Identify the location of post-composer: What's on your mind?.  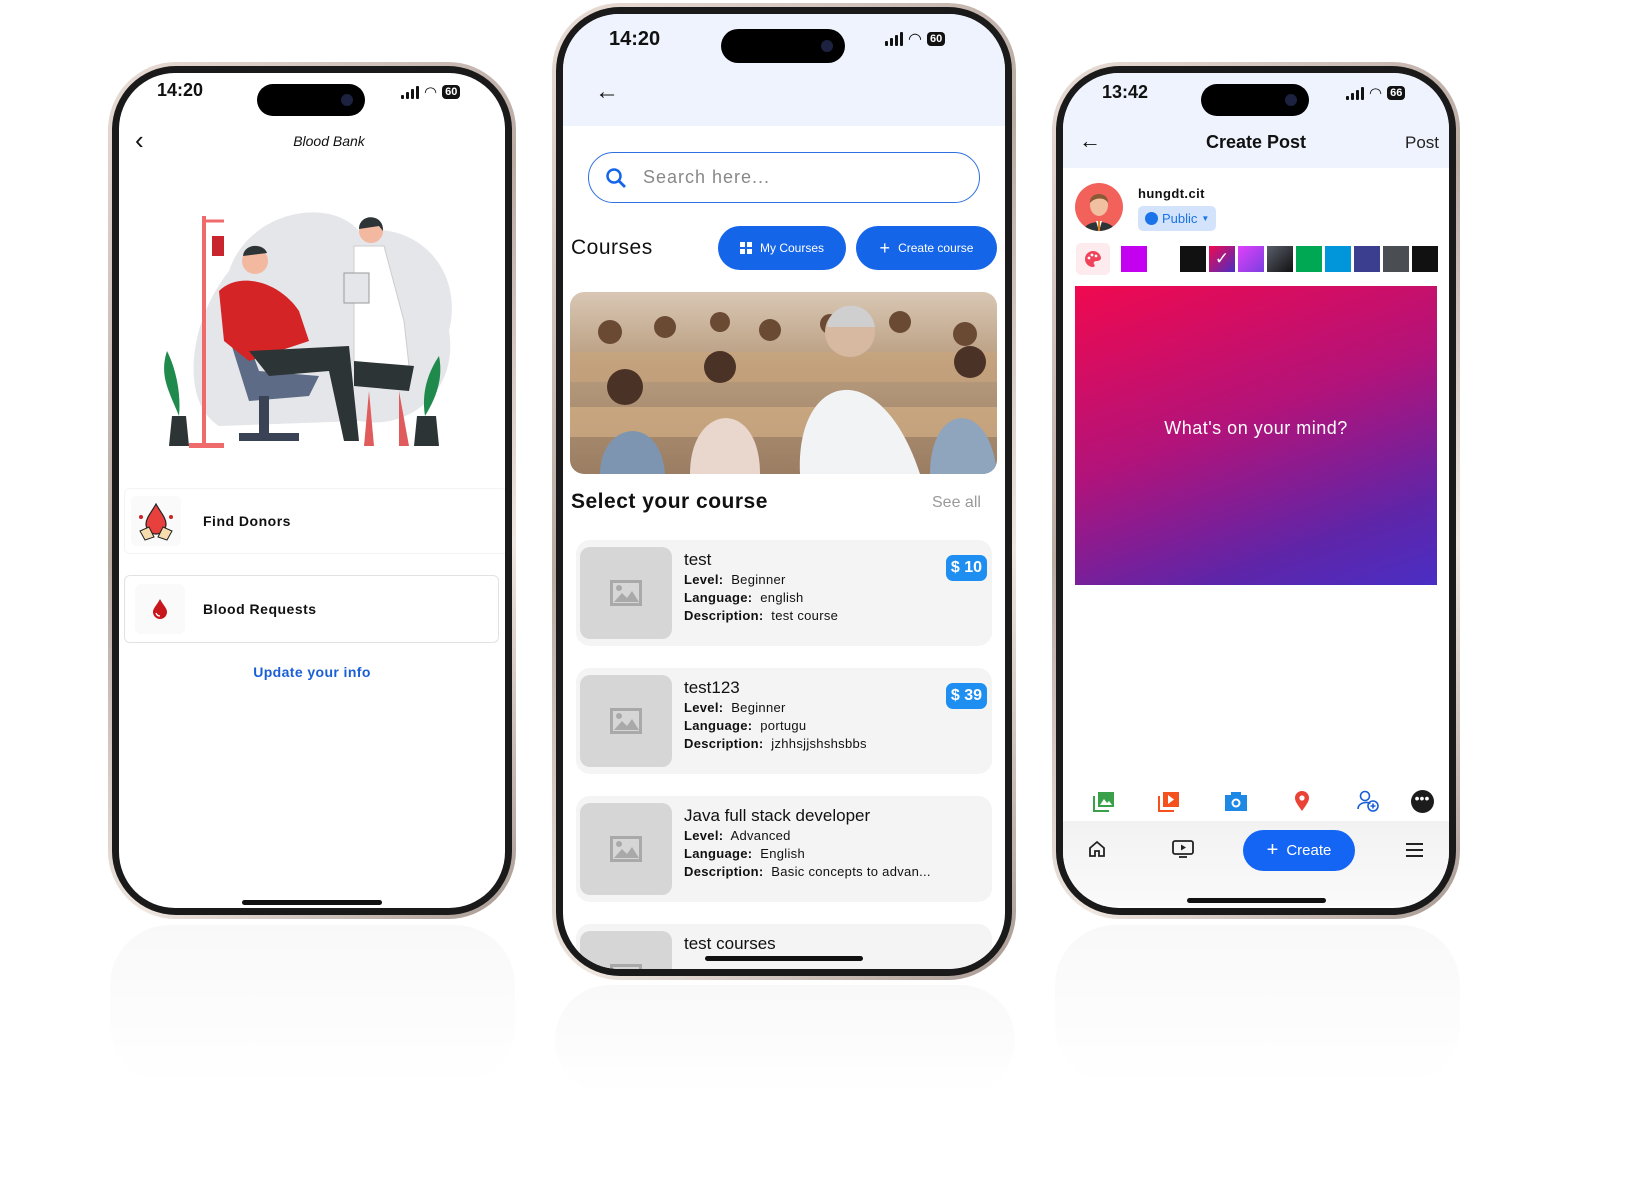
(1256, 435).